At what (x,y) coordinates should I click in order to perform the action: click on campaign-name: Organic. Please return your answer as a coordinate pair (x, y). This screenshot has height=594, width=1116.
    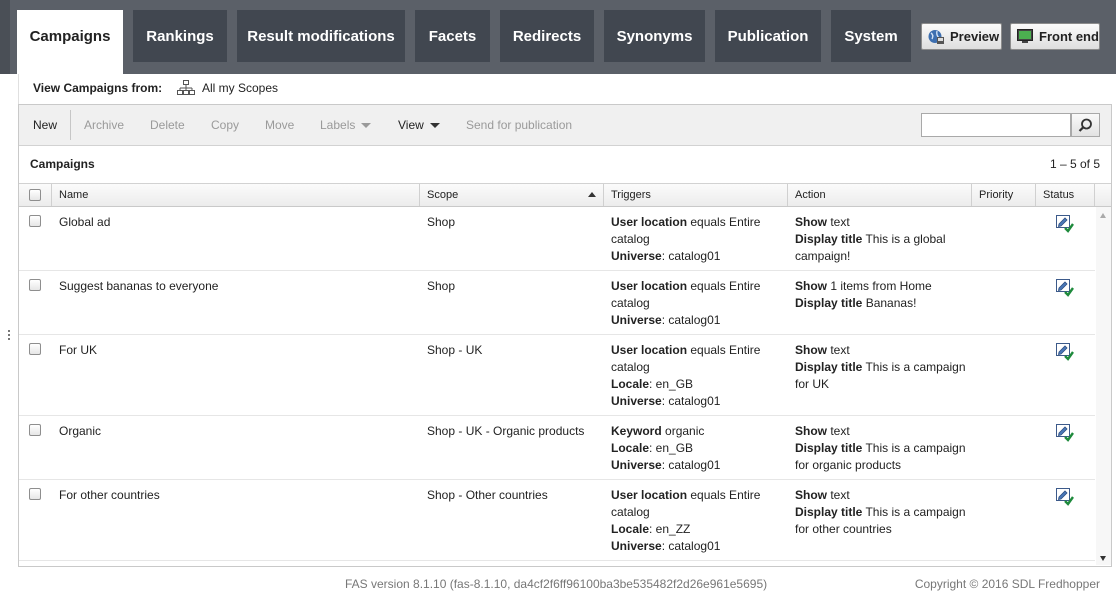
    Looking at the image, I should click on (236, 431).